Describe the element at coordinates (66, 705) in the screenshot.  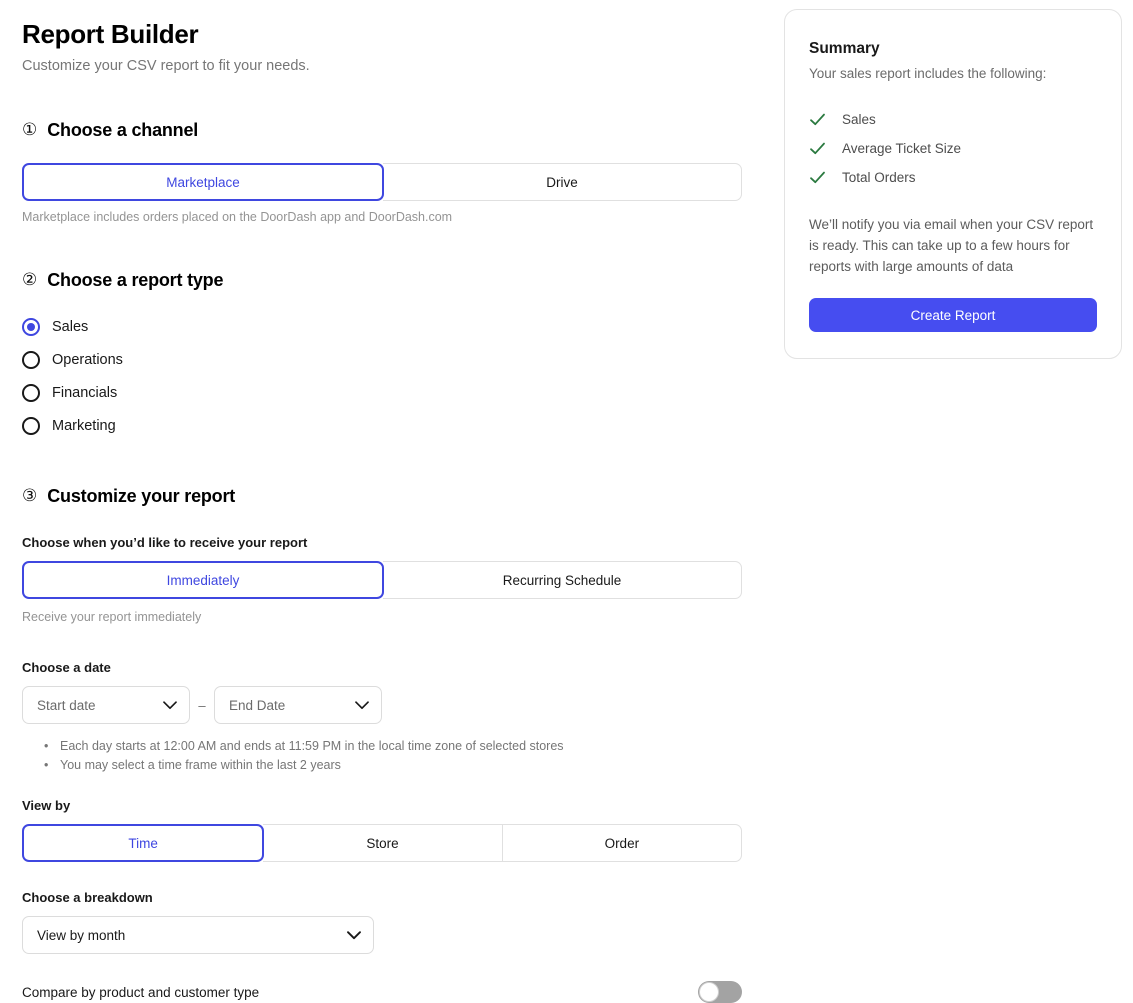
I see `start-date-value: Start date` at that location.